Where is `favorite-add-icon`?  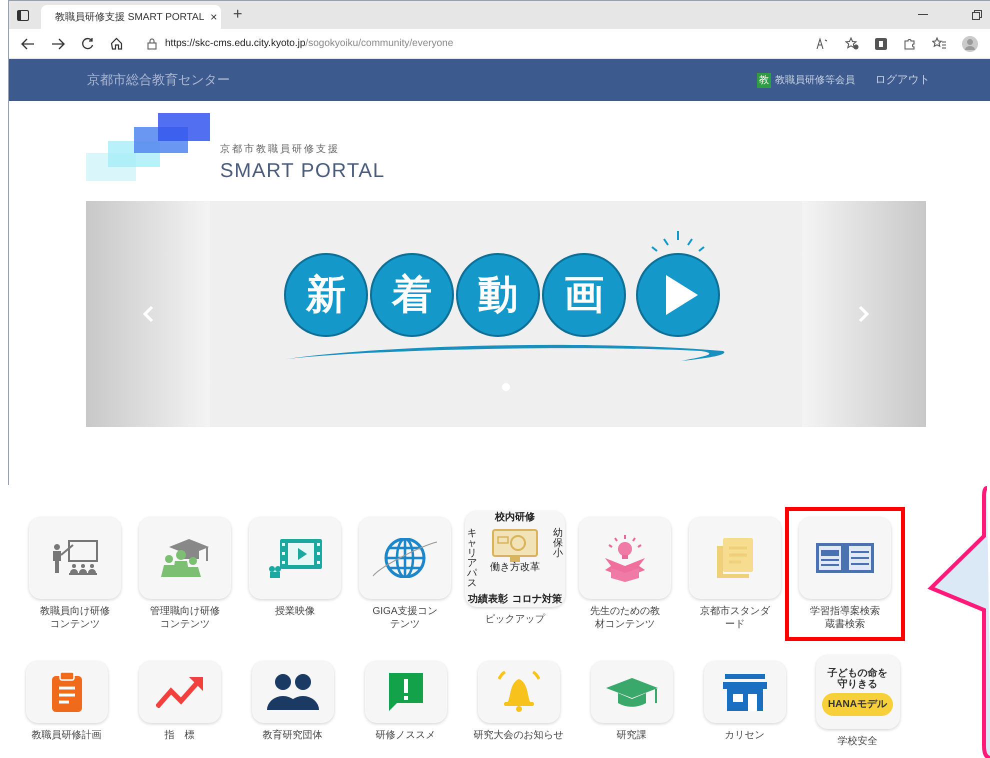 favorite-add-icon is located at coordinates (852, 43).